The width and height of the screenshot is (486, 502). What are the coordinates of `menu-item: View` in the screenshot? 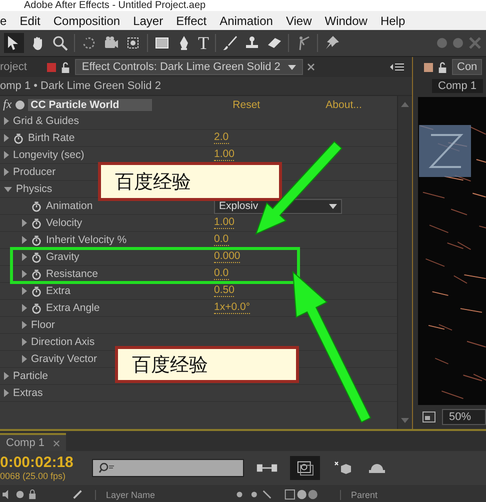 It's located at (299, 21).